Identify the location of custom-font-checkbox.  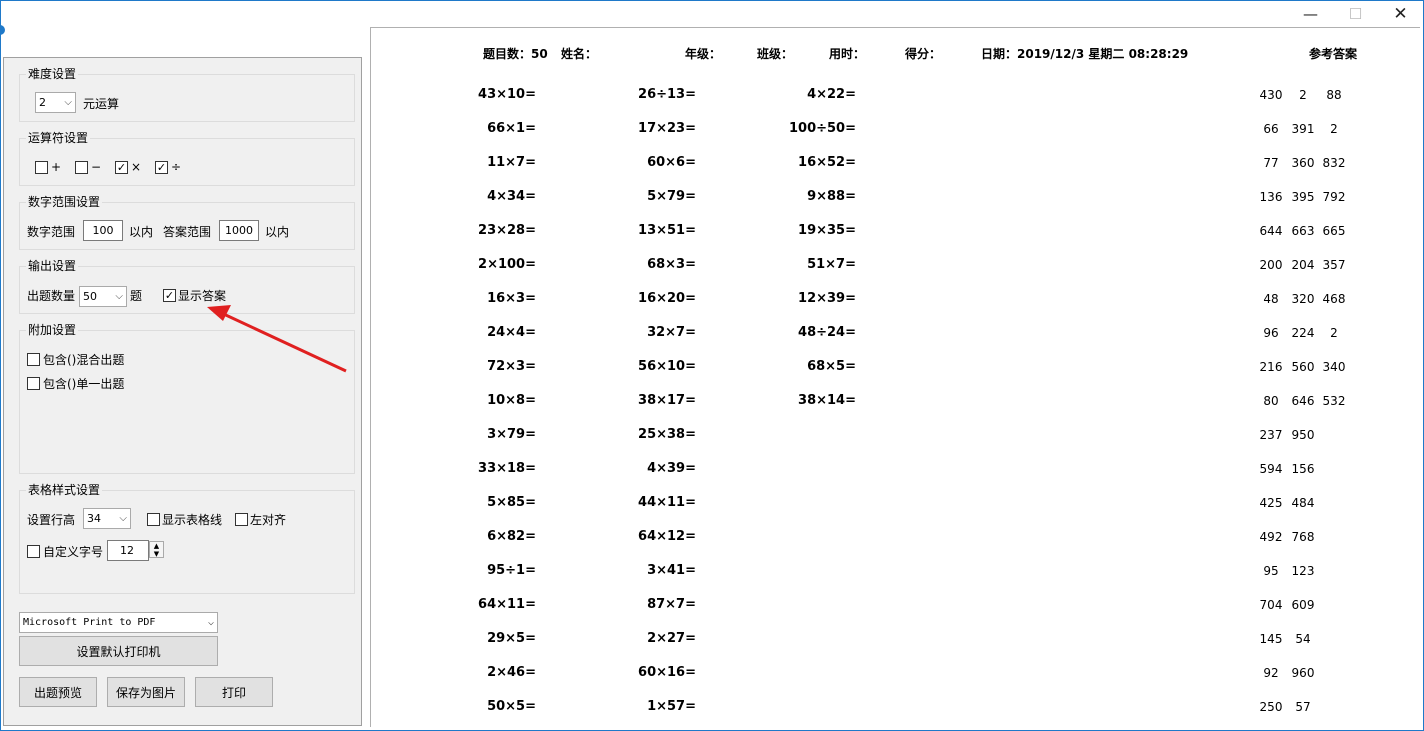
(33, 551).